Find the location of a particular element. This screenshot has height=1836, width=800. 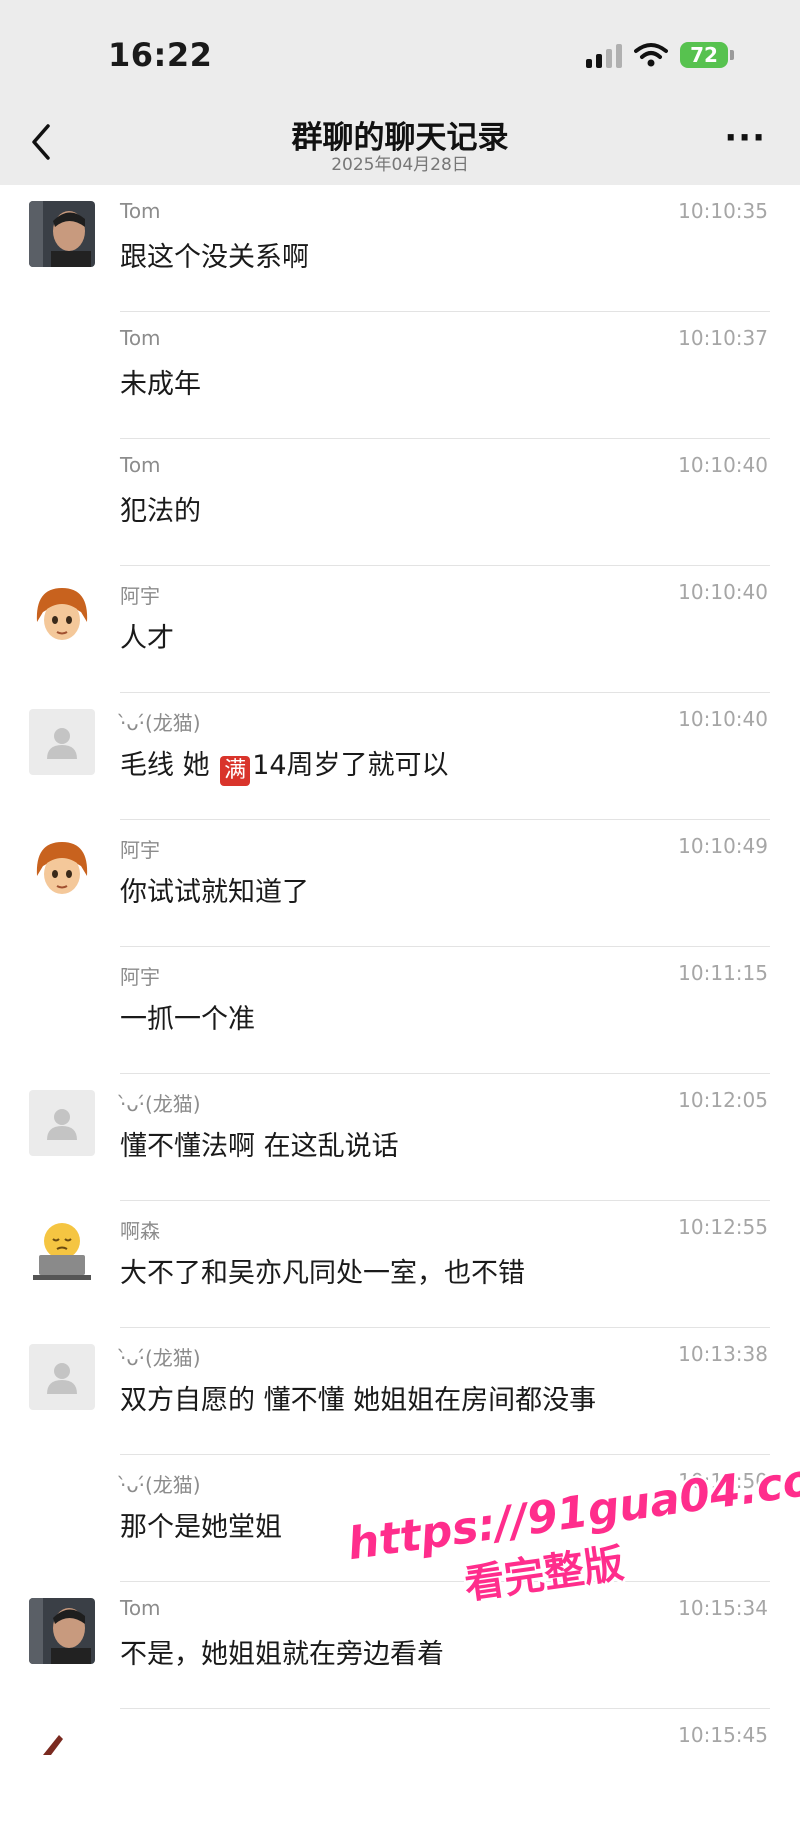

message-item: 10:15:45 is located at coordinates (400, 1772).